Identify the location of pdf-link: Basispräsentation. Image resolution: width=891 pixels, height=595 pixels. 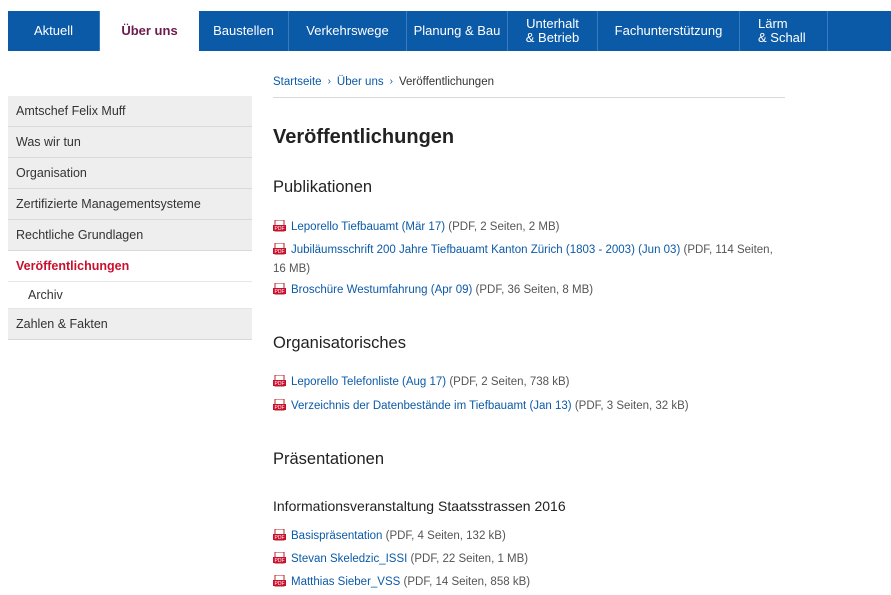
(336, 536).